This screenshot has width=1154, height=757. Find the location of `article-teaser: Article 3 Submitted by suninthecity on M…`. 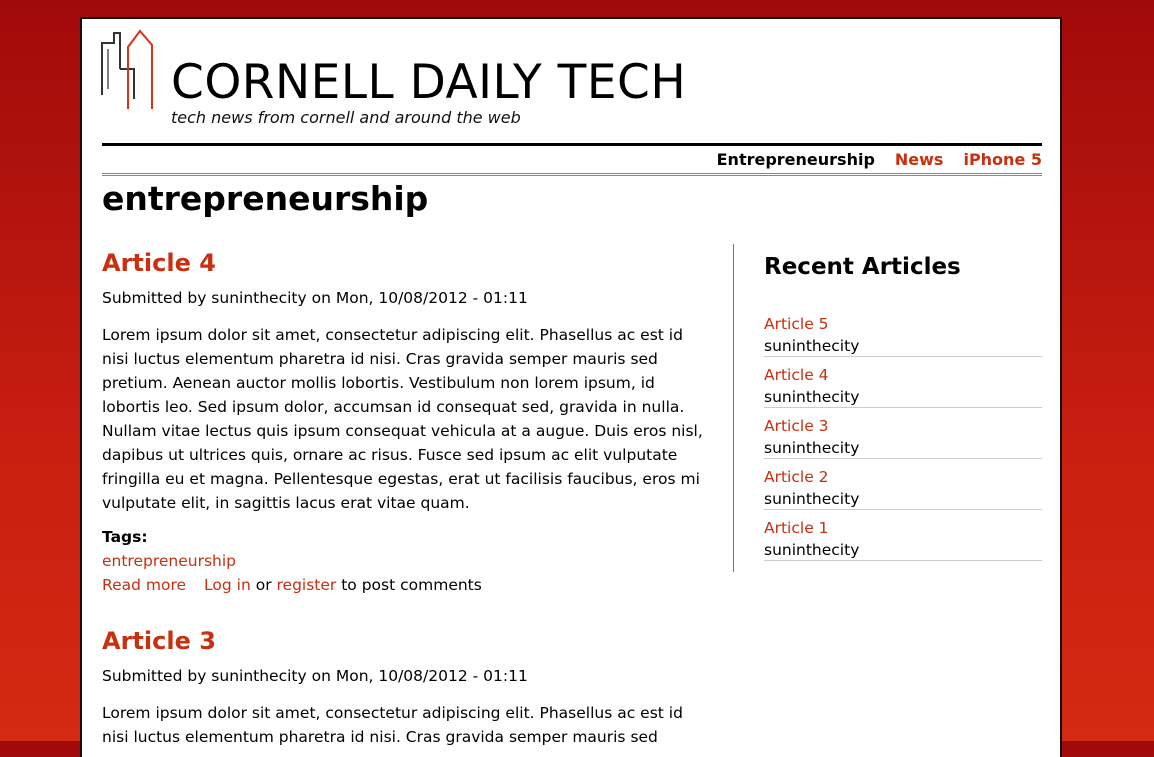

article-teaser: Article 3 Submitted by suninthecity on M… is located at coordinates (404, 687).